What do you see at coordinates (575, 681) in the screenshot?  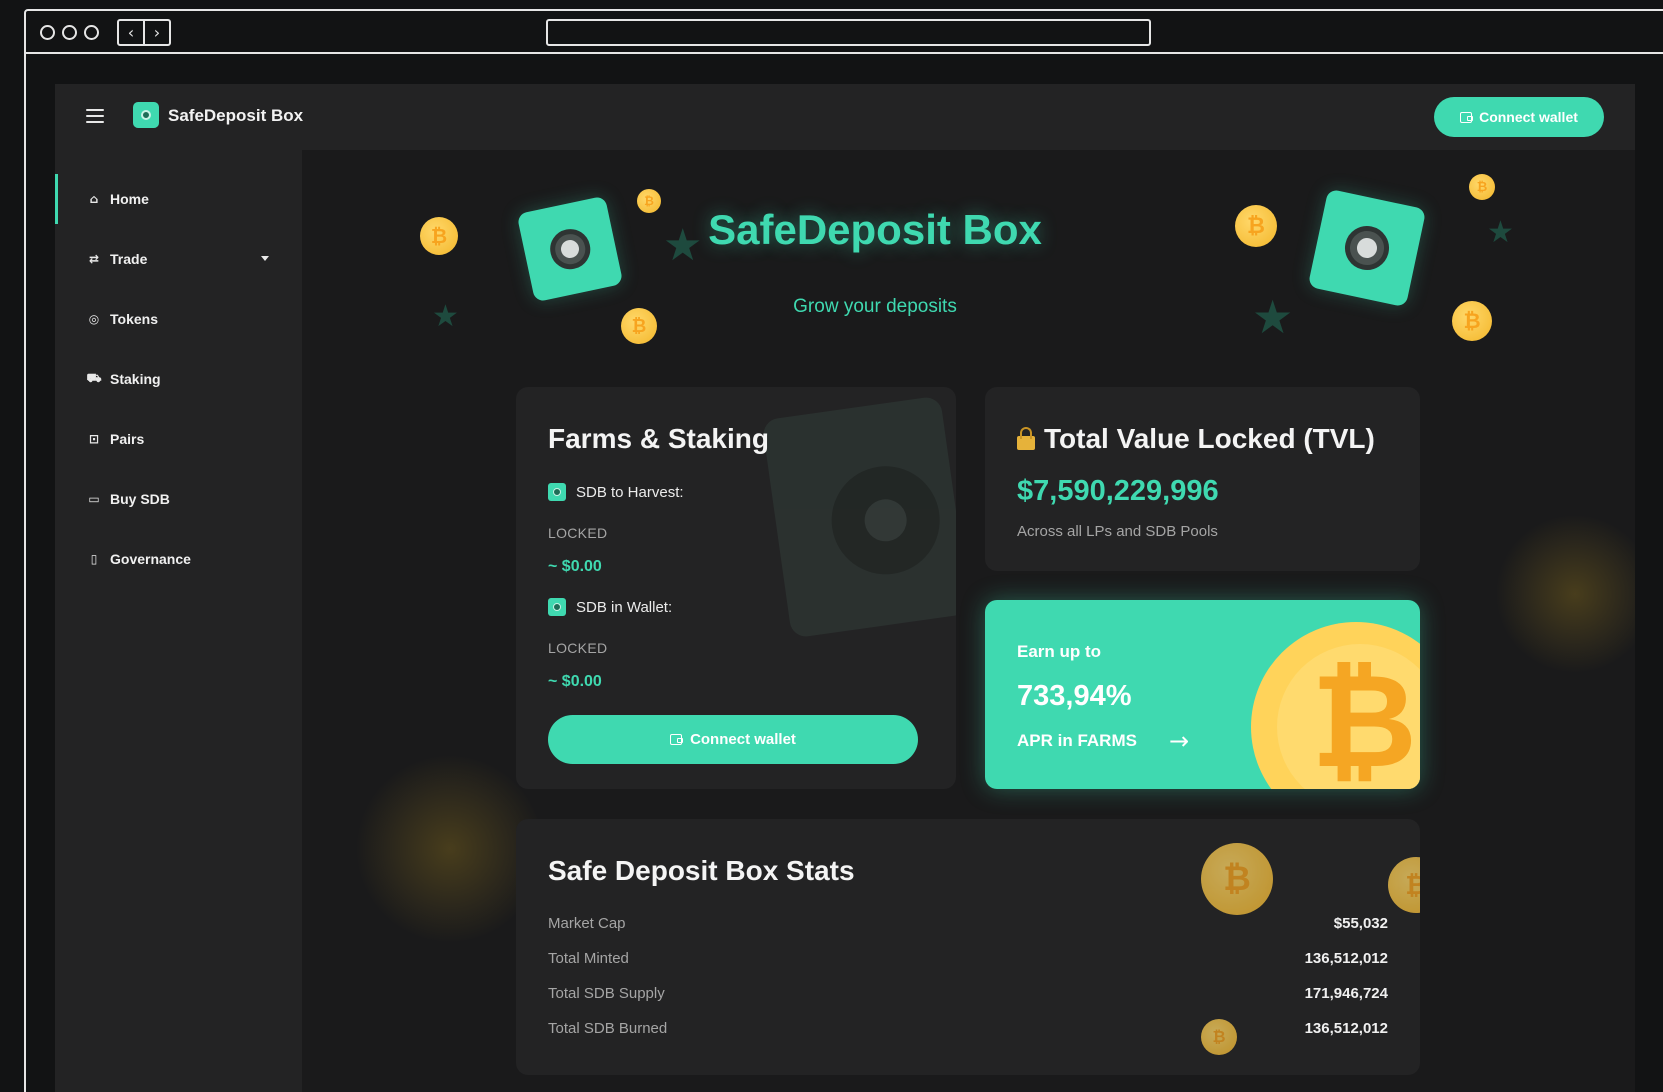 I see `wallet-amount: ~ $0.00` at bounding box center [575, 681].